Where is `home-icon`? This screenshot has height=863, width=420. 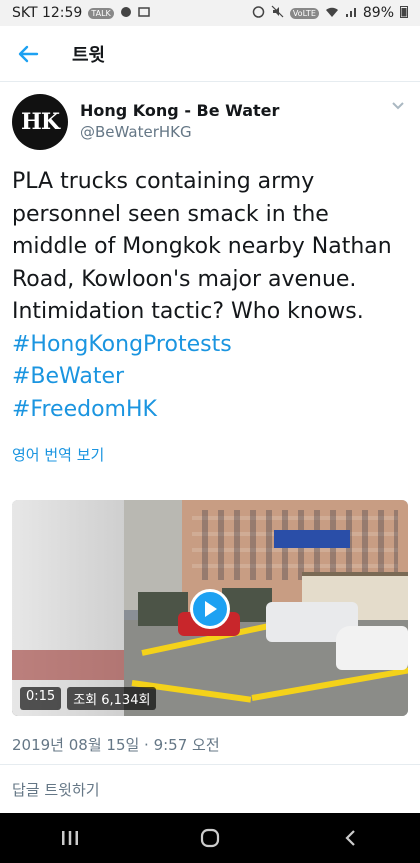
home-icon is located at coordinates (210, 838).